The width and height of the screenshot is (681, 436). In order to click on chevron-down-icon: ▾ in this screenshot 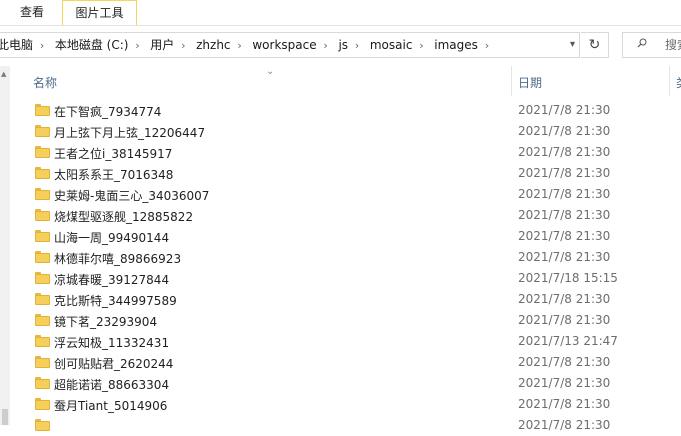, I will do `click(572, 45)`.